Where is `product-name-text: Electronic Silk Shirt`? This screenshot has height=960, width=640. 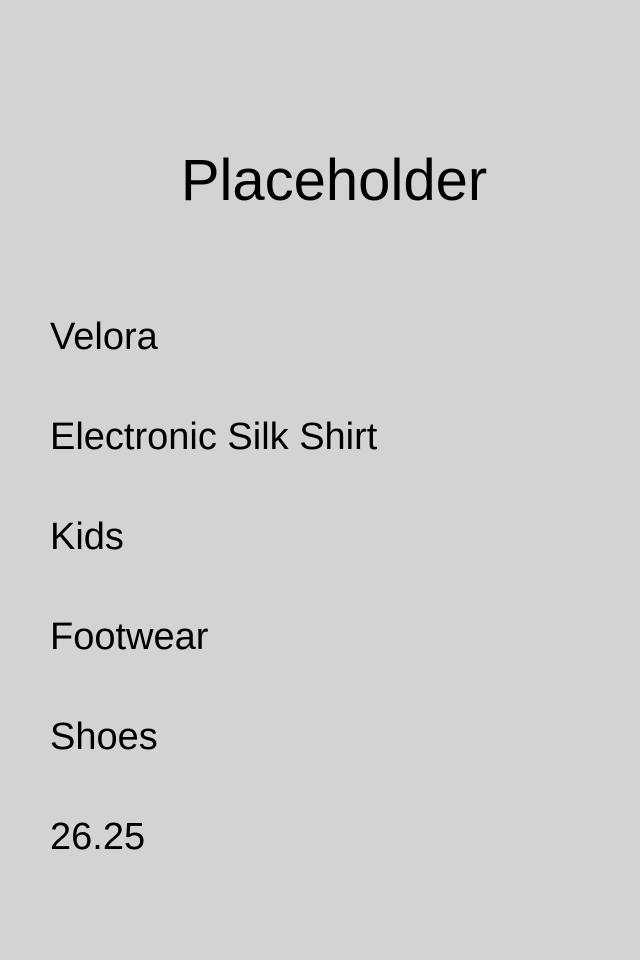 product-name-text: Electronic Silk Shirt is located at coordinates (214, 437).